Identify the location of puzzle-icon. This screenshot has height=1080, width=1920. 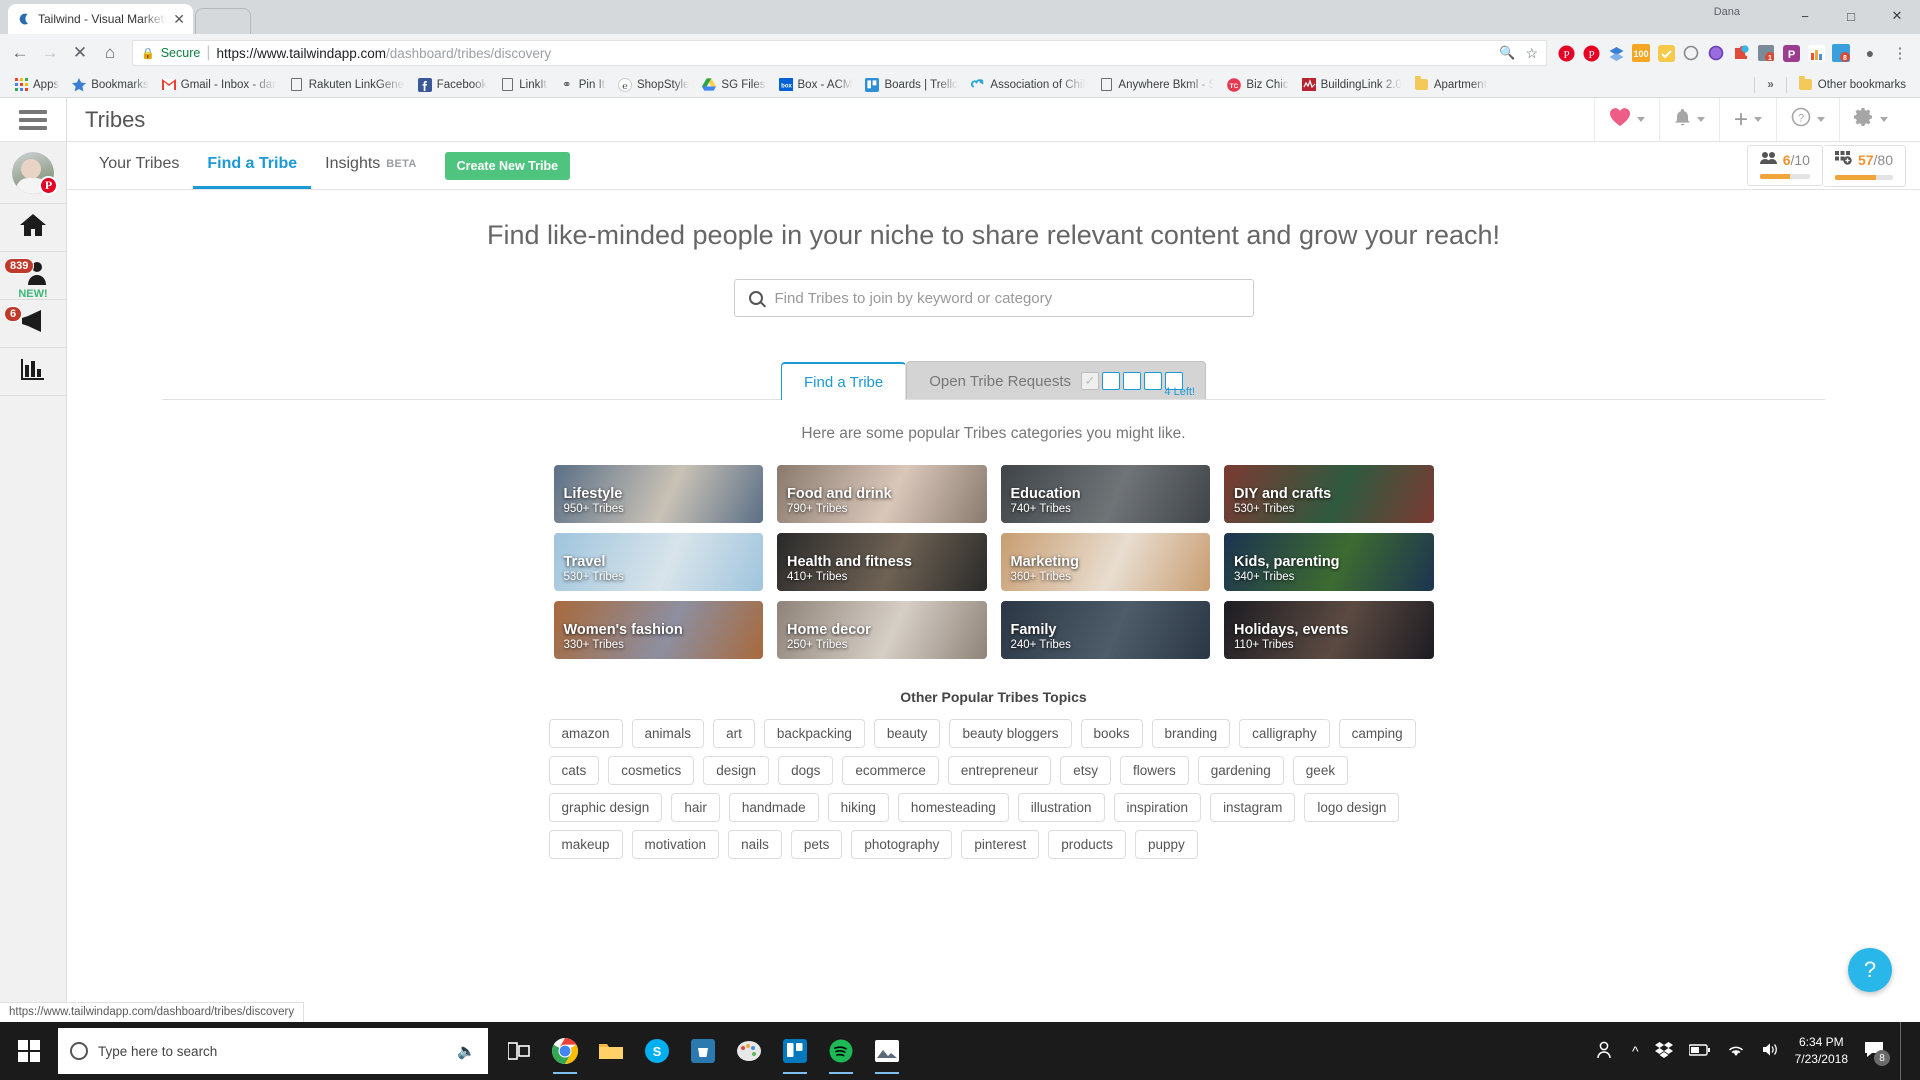
(1741, 53).